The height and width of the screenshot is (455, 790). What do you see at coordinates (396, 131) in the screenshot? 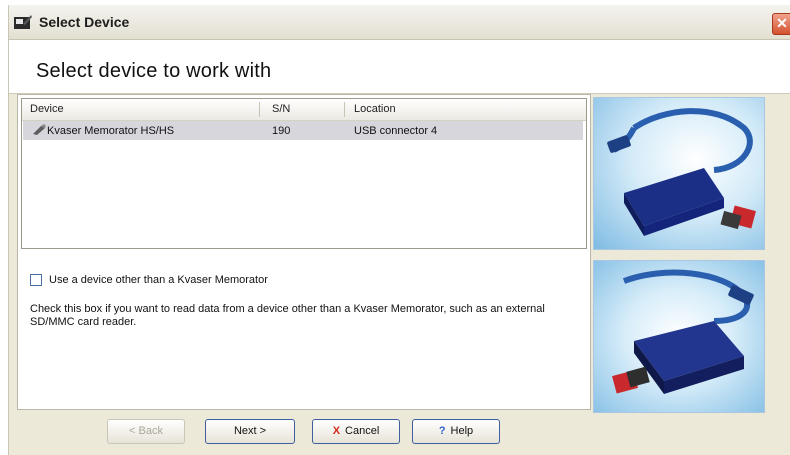
I see `device-location: USB connector 4` at bounding box center [396, 131].